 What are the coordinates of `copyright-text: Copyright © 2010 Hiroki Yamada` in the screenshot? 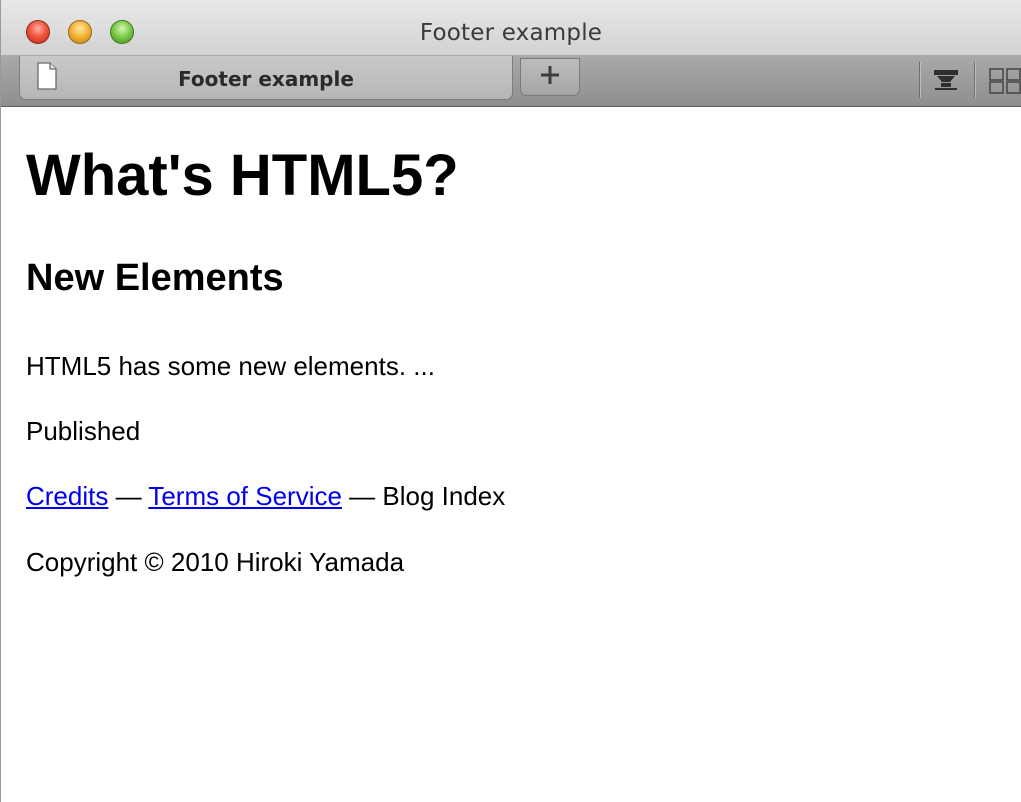 It's located at (215, 562).